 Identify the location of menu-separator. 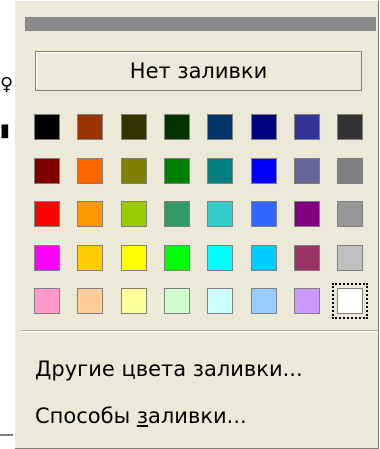
(199, 331).